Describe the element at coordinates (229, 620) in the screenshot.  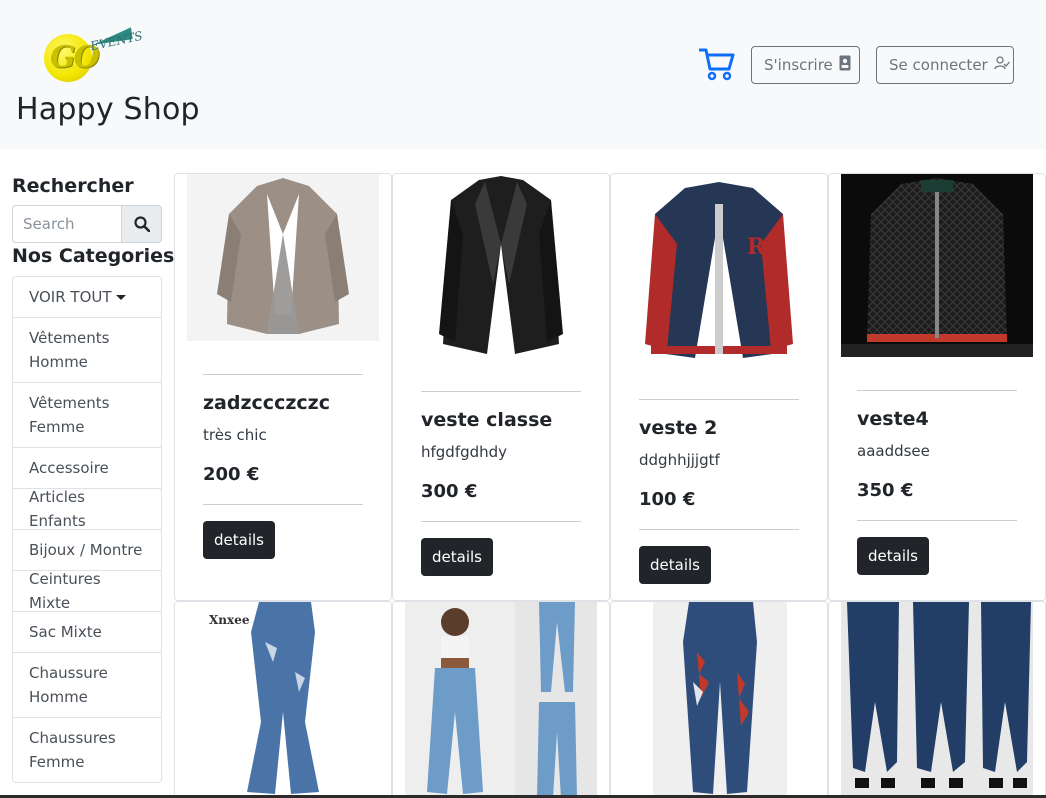
I see `image-watermark-label: Xnxee` at that location.